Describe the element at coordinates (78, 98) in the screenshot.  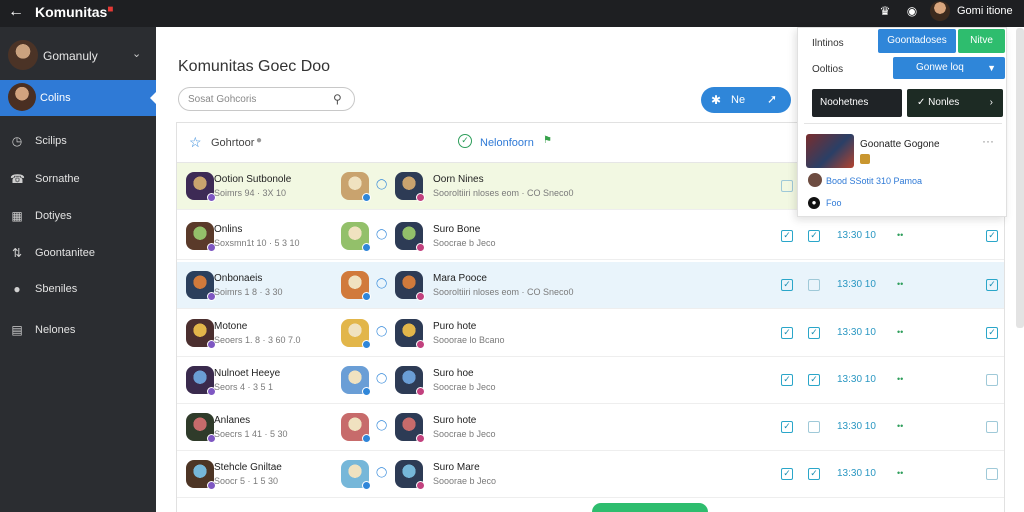
I see `sidebar-item-colins: Colins` at that location.